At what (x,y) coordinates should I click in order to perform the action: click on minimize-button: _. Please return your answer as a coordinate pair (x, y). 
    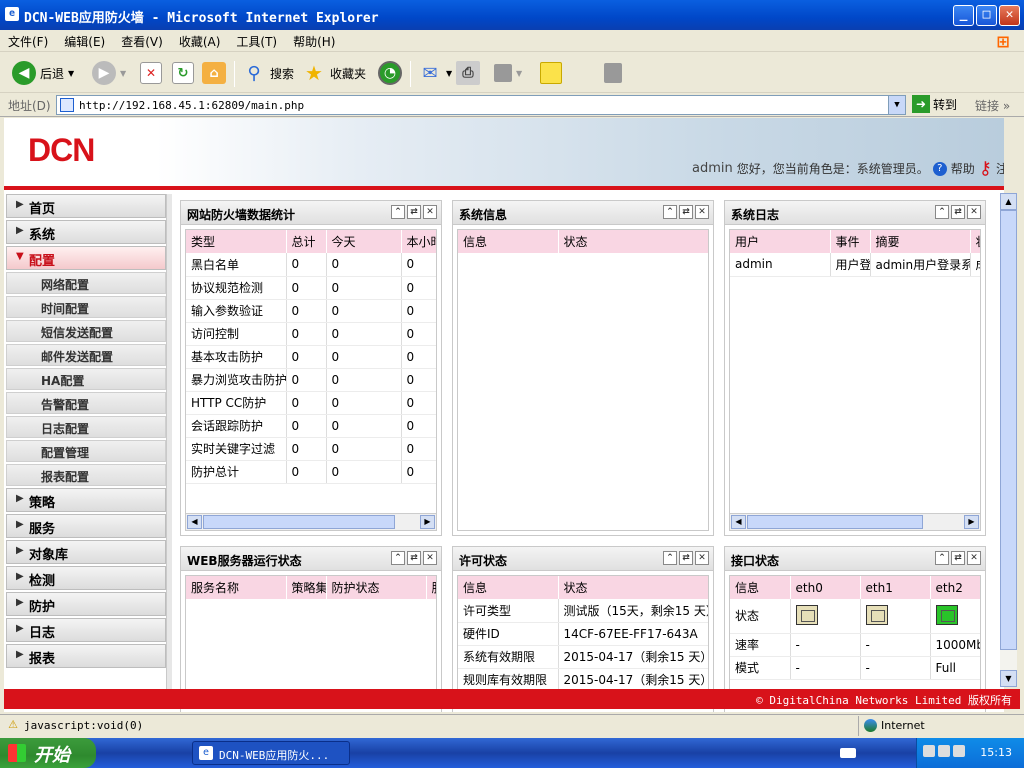
    Looking at the image, I should click on (963, 15).